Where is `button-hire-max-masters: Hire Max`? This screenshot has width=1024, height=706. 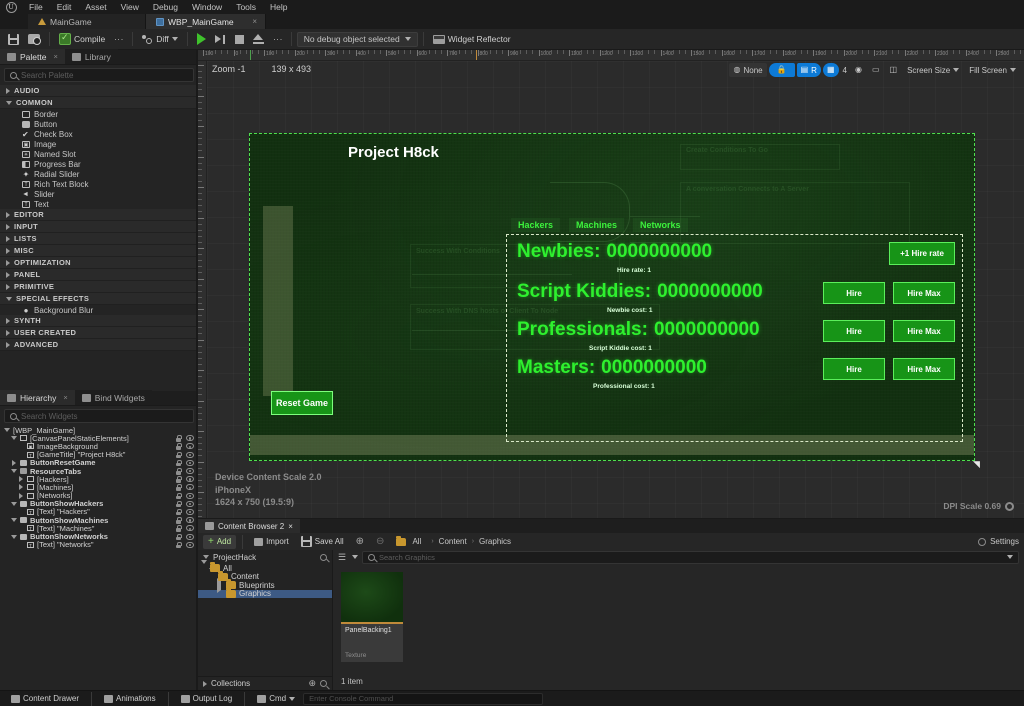 button-hire-max-masters: Hire Max is located at coordinates (924, 369).